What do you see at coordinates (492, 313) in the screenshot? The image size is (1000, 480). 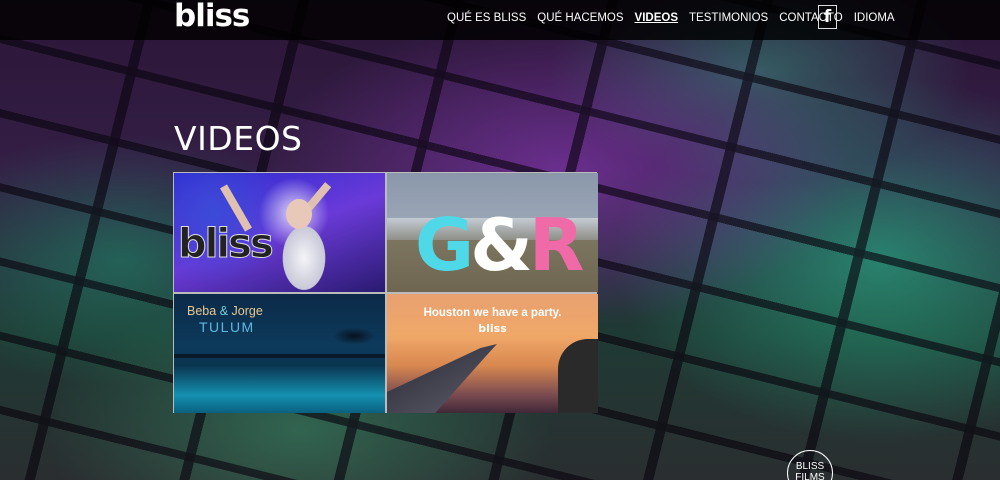 I see `video-tagline: Houston we have a party.` at bounding box center [492, 313].